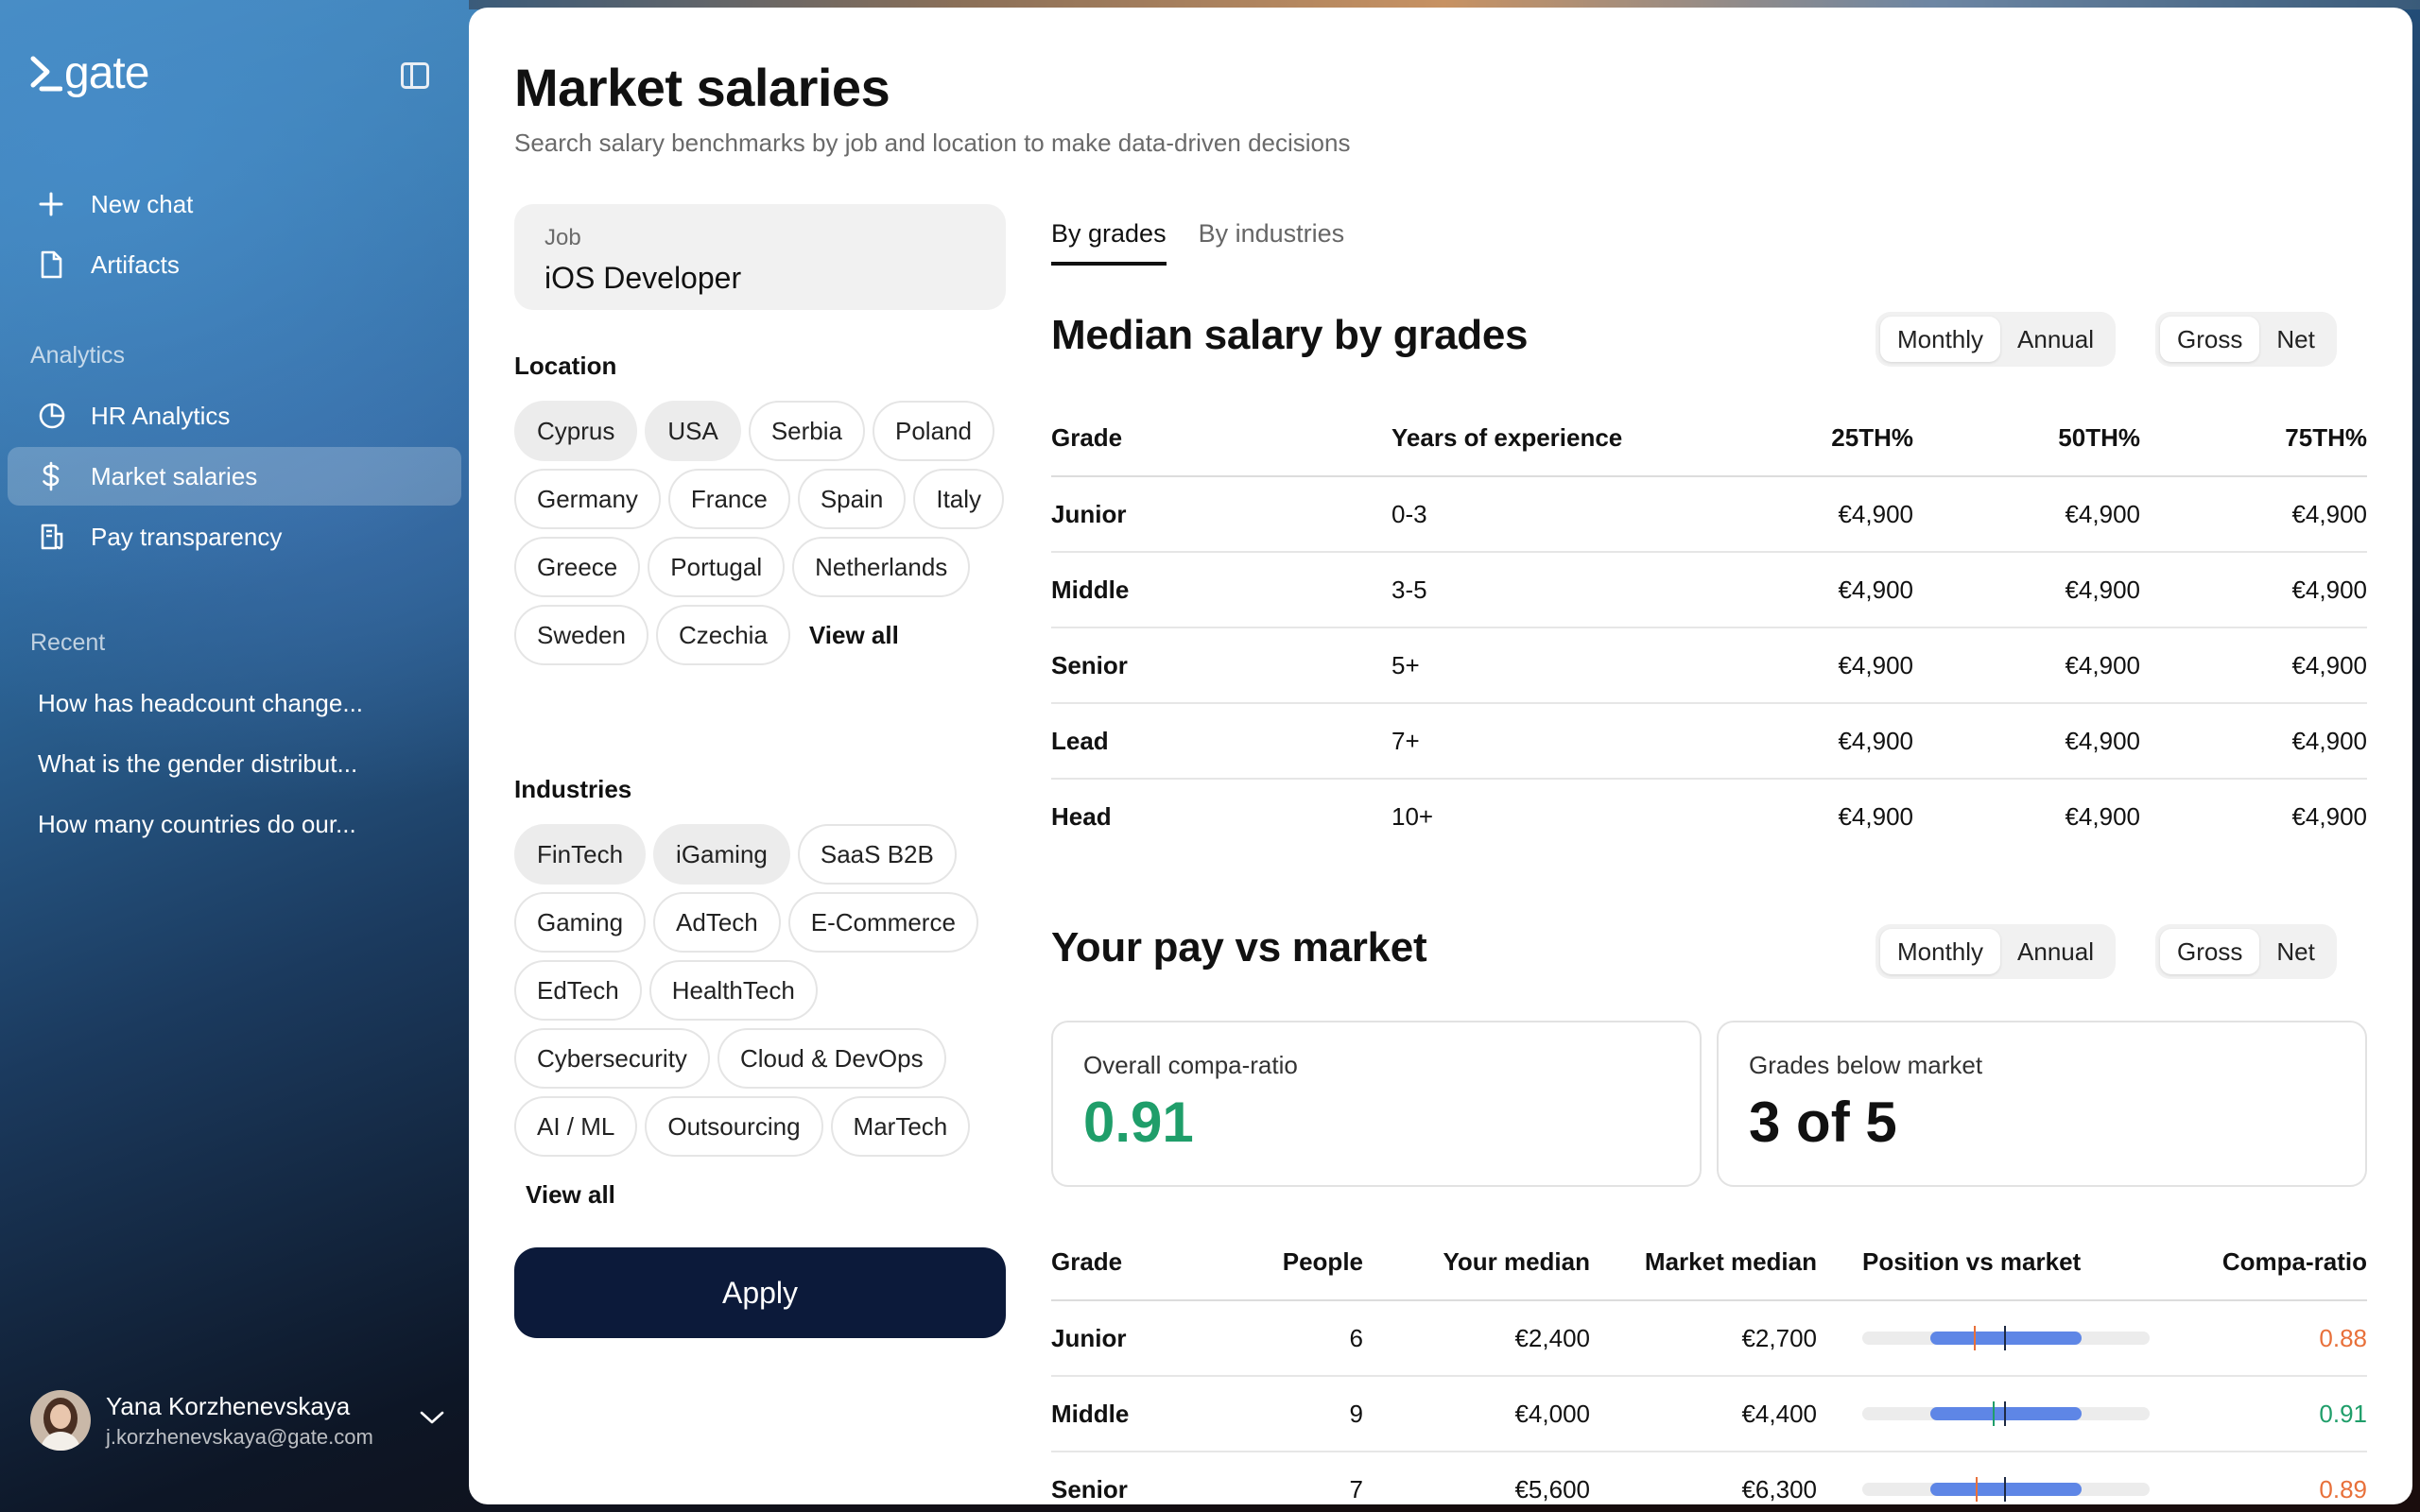 The width and height of the screenshot is (2420, 1512). I want to click on industry-chip: AdTech, so click(717, 922).